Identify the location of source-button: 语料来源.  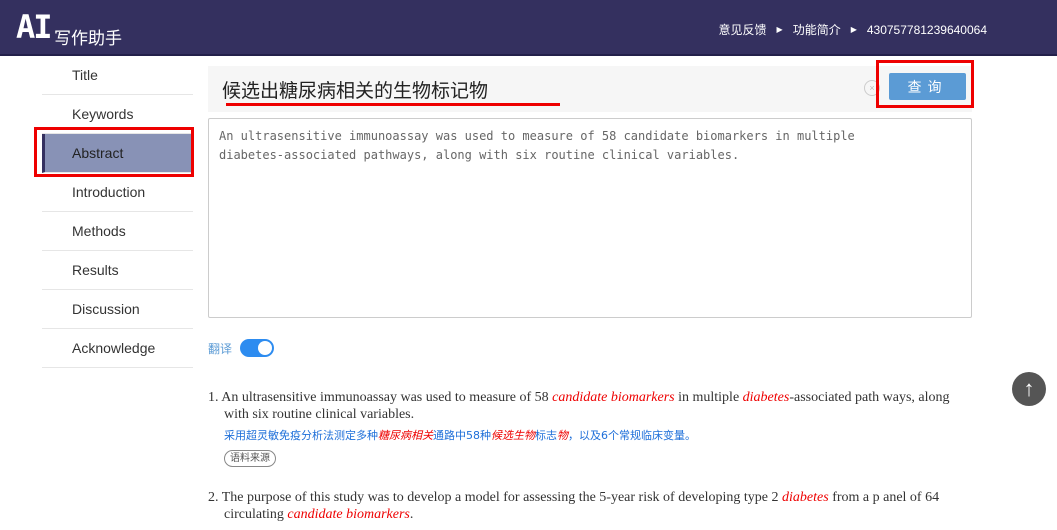
(250, 458).